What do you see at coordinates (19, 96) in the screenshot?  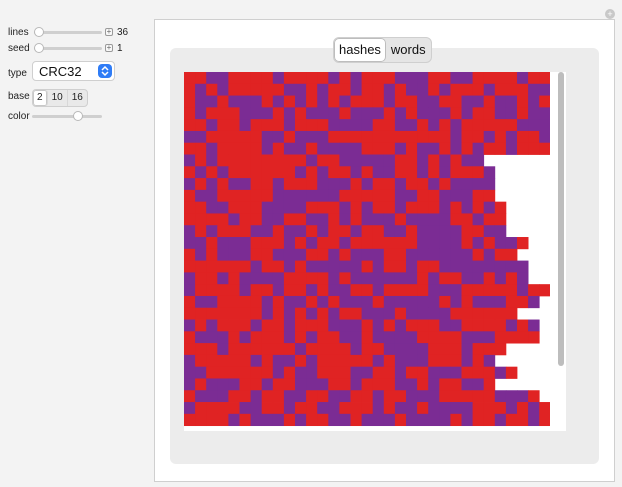 I see `base-label: base` at bounding box center [19, 96].